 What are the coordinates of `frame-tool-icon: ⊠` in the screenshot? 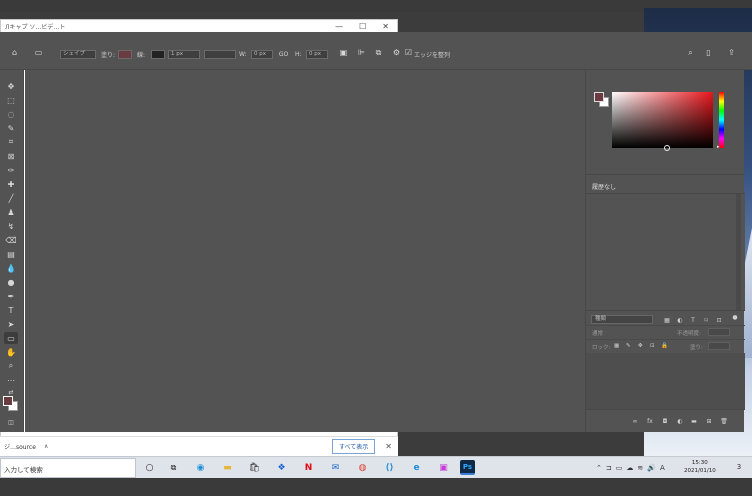 It's located at (11, 156).